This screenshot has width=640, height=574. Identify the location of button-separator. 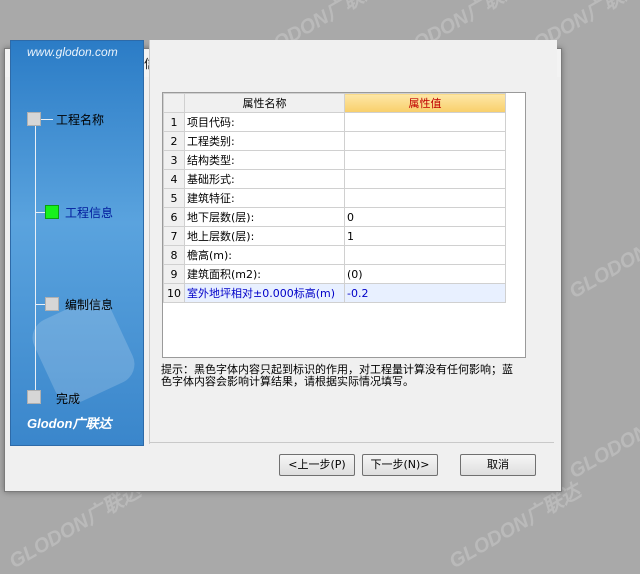
(352, 442).